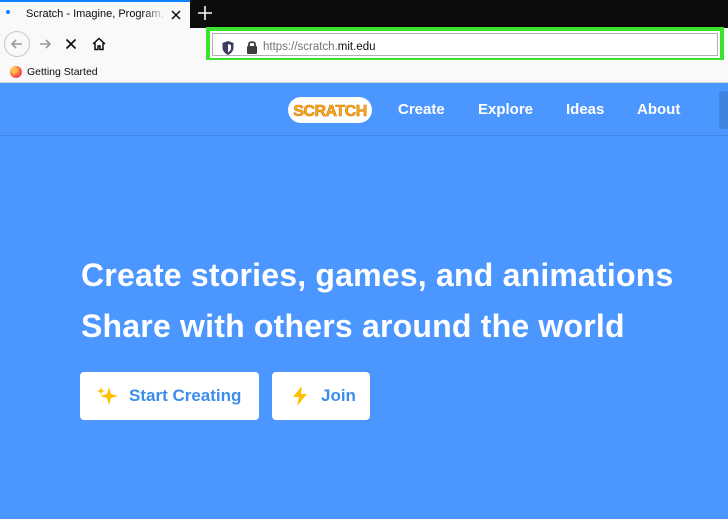 The image size is (728, 519). I want to click on start-creating-button: Start Creating, so click(169, 396).